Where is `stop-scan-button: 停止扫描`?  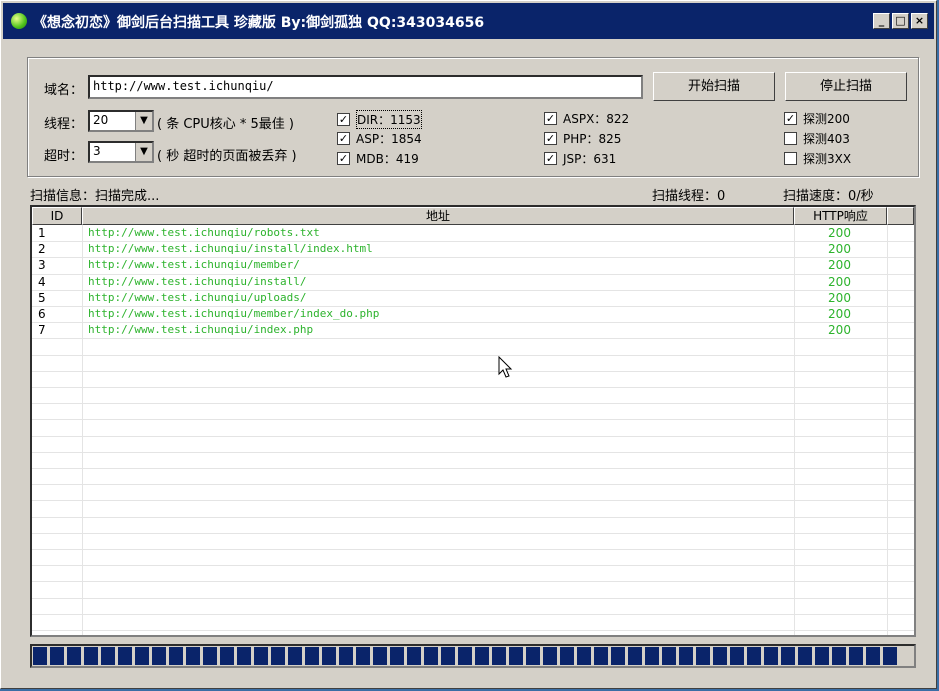
stop-scan-button: 停止扫描 is located at coordinates (846, 86).